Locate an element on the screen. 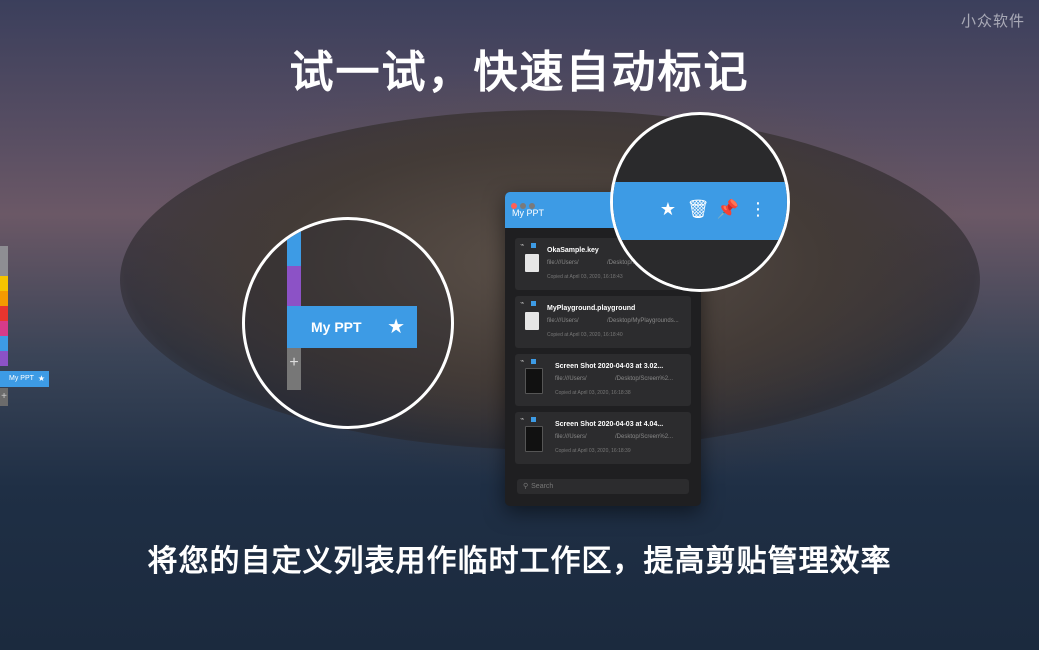 The width and height of the screenshot is (1039, 650). headline: 试一试，快速自动标记 is located at coordinates (519, 72).